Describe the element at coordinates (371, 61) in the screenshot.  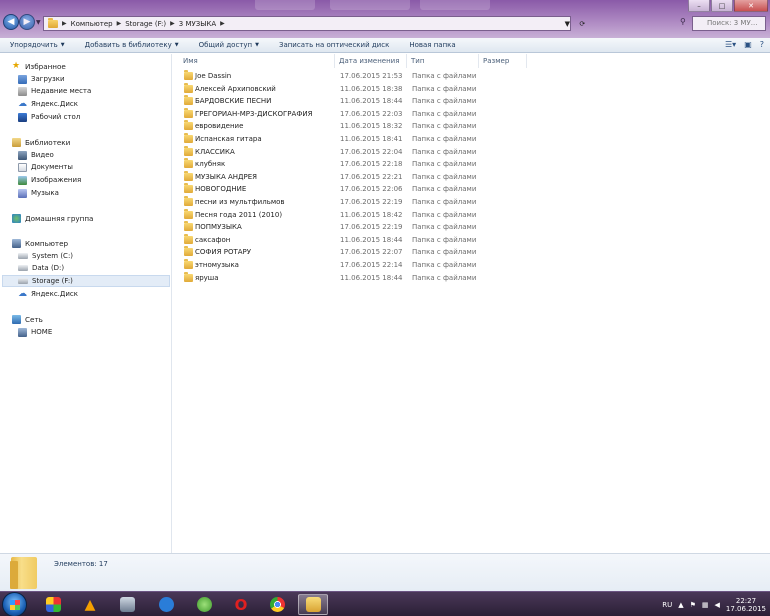
I see `column-date-modified: Дата изменения` at that location.